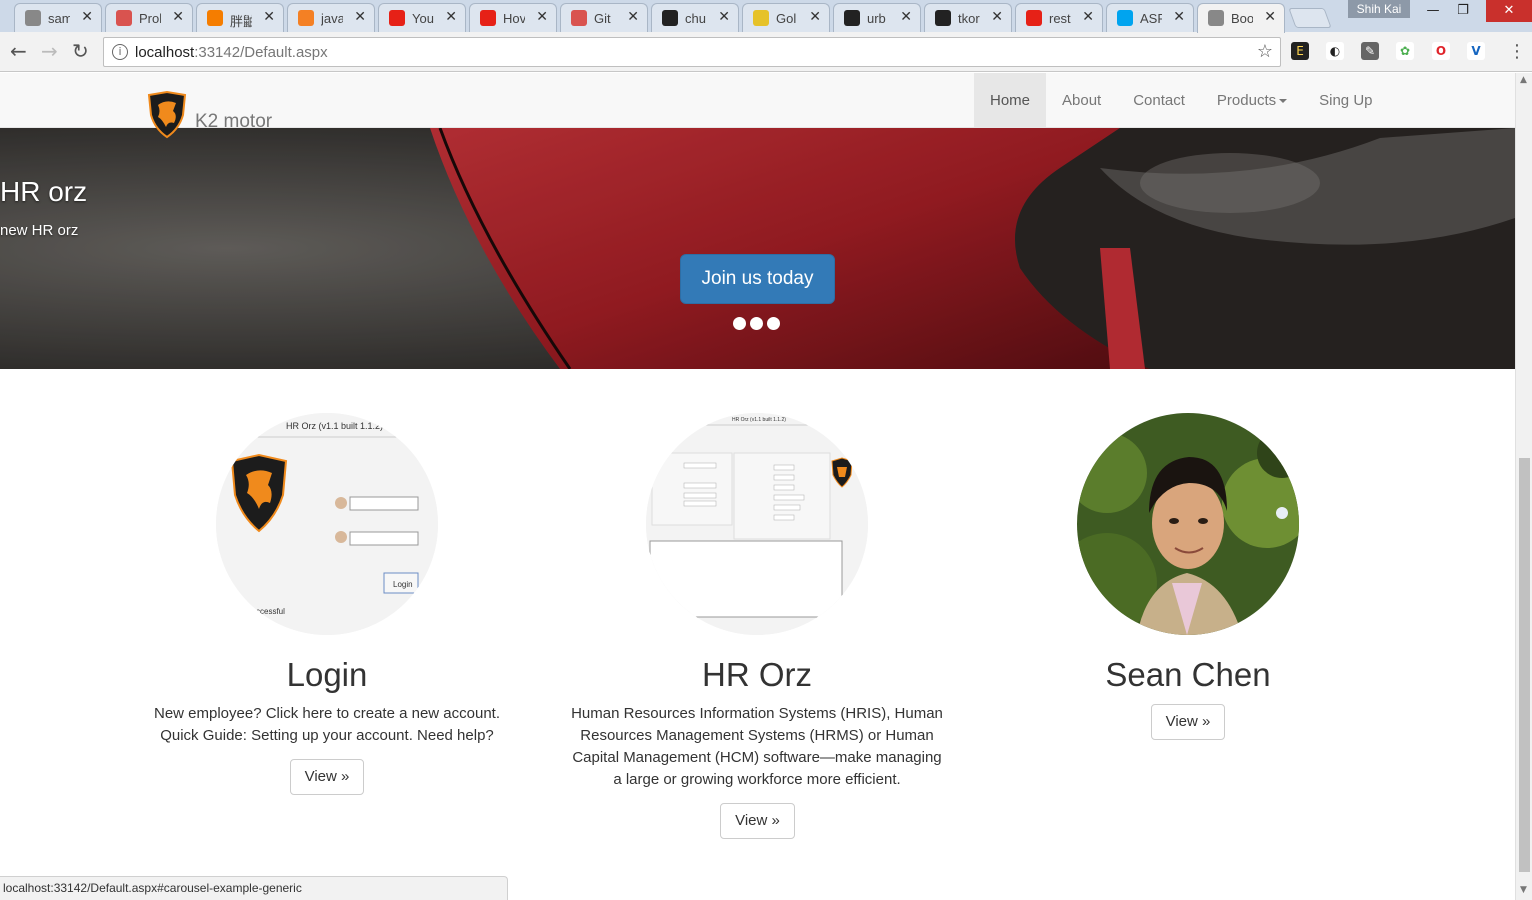  What do you see at coordinates (1524, 665) in the screenshot?
I see `scrollbar-thumb` at bounding box center [1524, 665].